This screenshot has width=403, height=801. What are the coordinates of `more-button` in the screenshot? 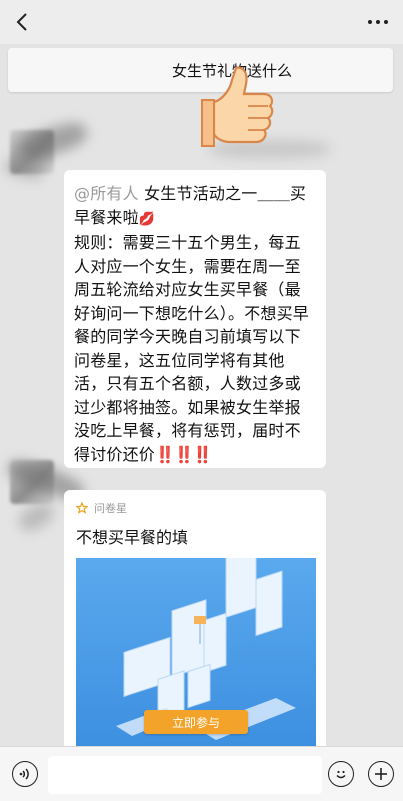 It's located at (378, 22).